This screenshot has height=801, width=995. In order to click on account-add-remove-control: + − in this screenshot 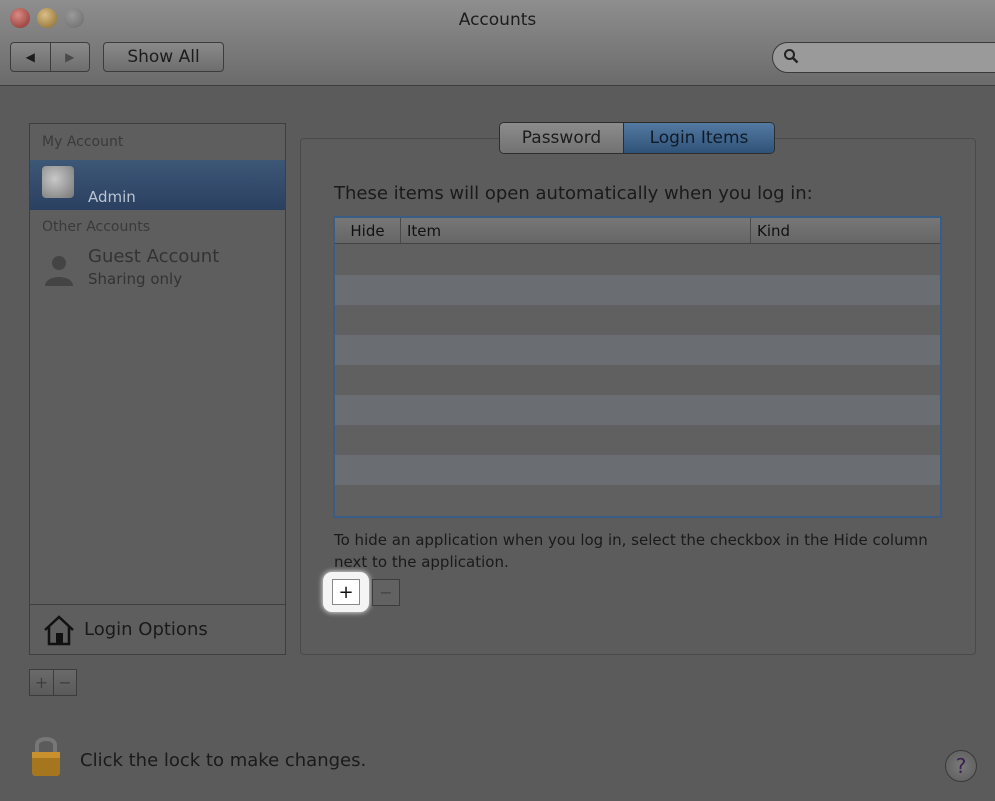, I will do `click(53, 682)`.